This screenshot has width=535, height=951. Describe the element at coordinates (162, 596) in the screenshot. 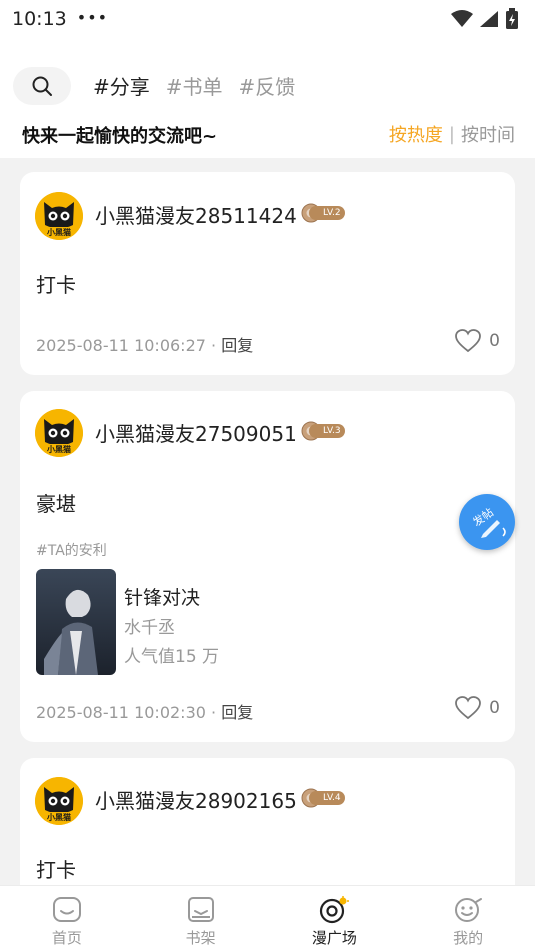

I see `book-title: 针锋对决` at that location.